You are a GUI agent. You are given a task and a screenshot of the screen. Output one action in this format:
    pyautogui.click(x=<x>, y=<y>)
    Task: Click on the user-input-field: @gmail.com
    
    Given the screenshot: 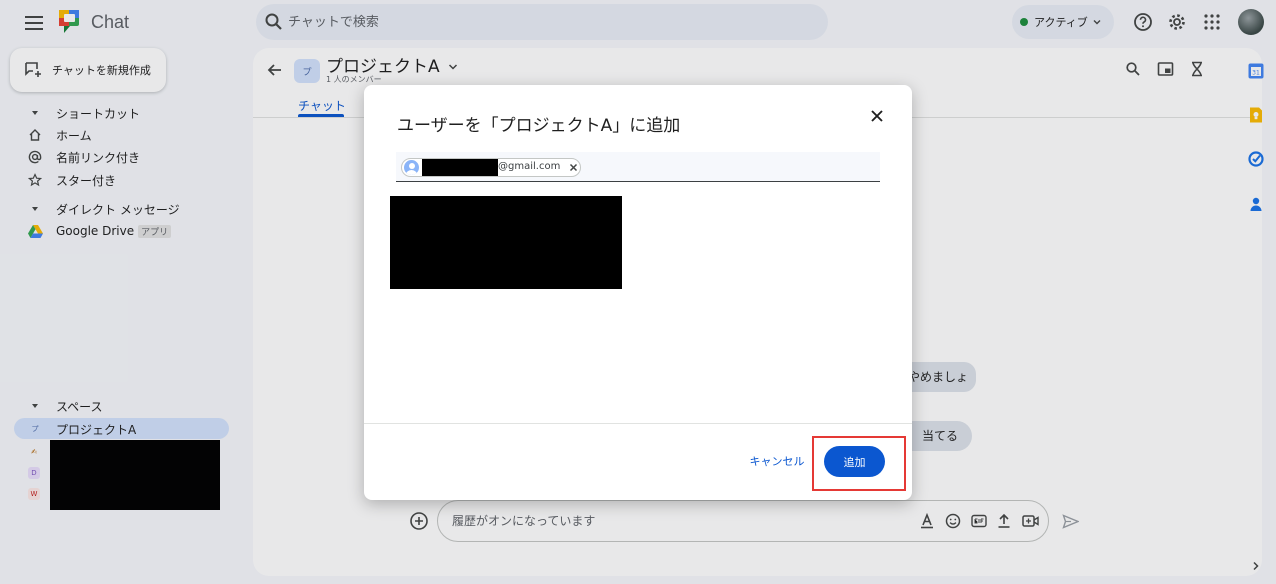 What is the action you would take?
    pyautogui.click(x=638, y=167)
    